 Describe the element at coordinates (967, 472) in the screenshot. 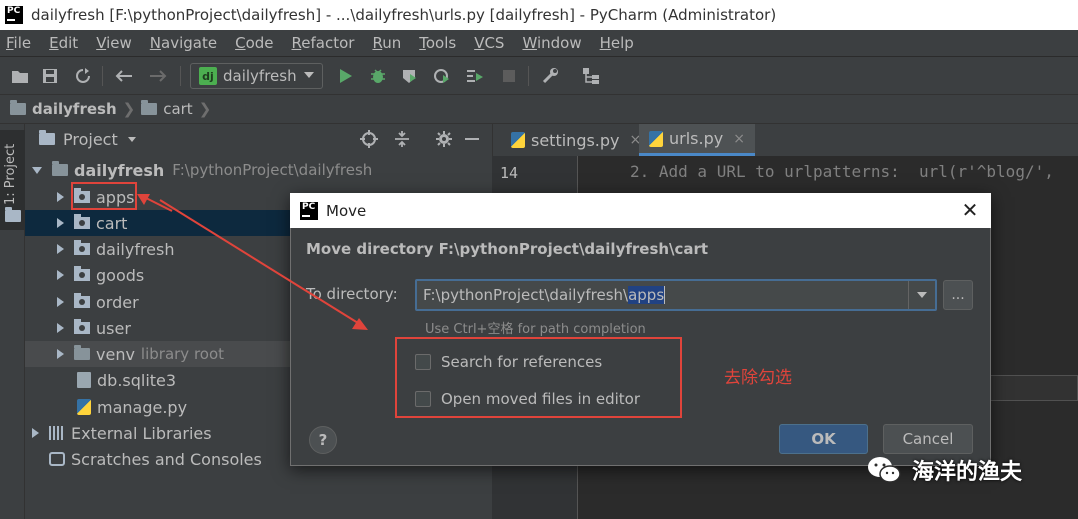

I see `watermark-text: 海洋的渔夫` at that location.